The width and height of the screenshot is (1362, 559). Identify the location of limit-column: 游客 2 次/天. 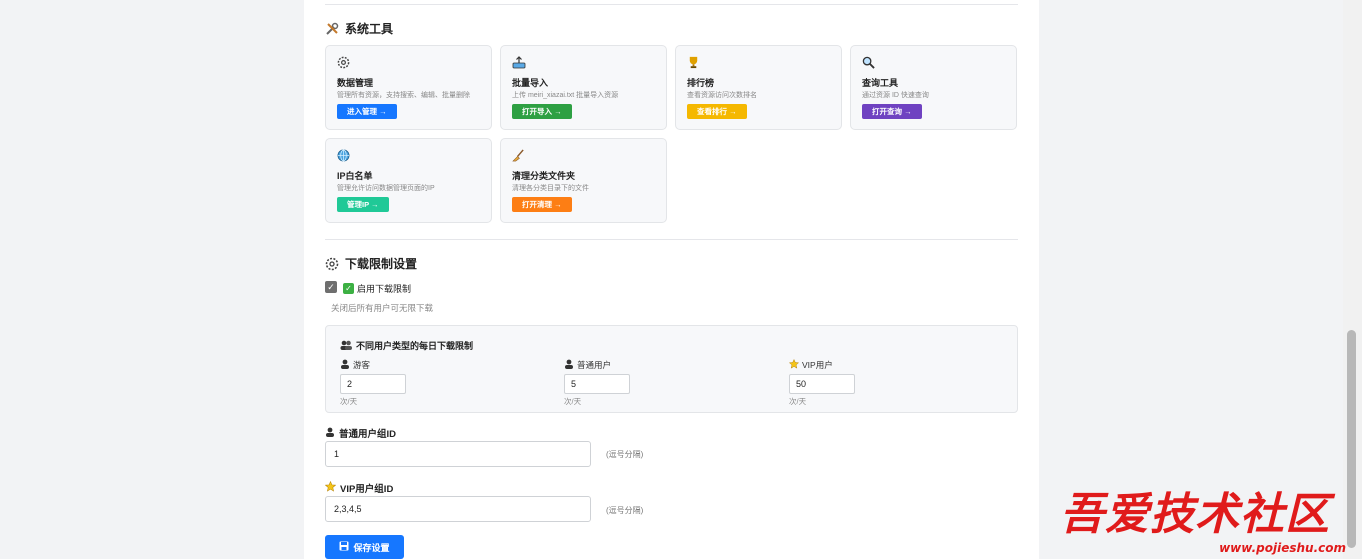
(373, 383).